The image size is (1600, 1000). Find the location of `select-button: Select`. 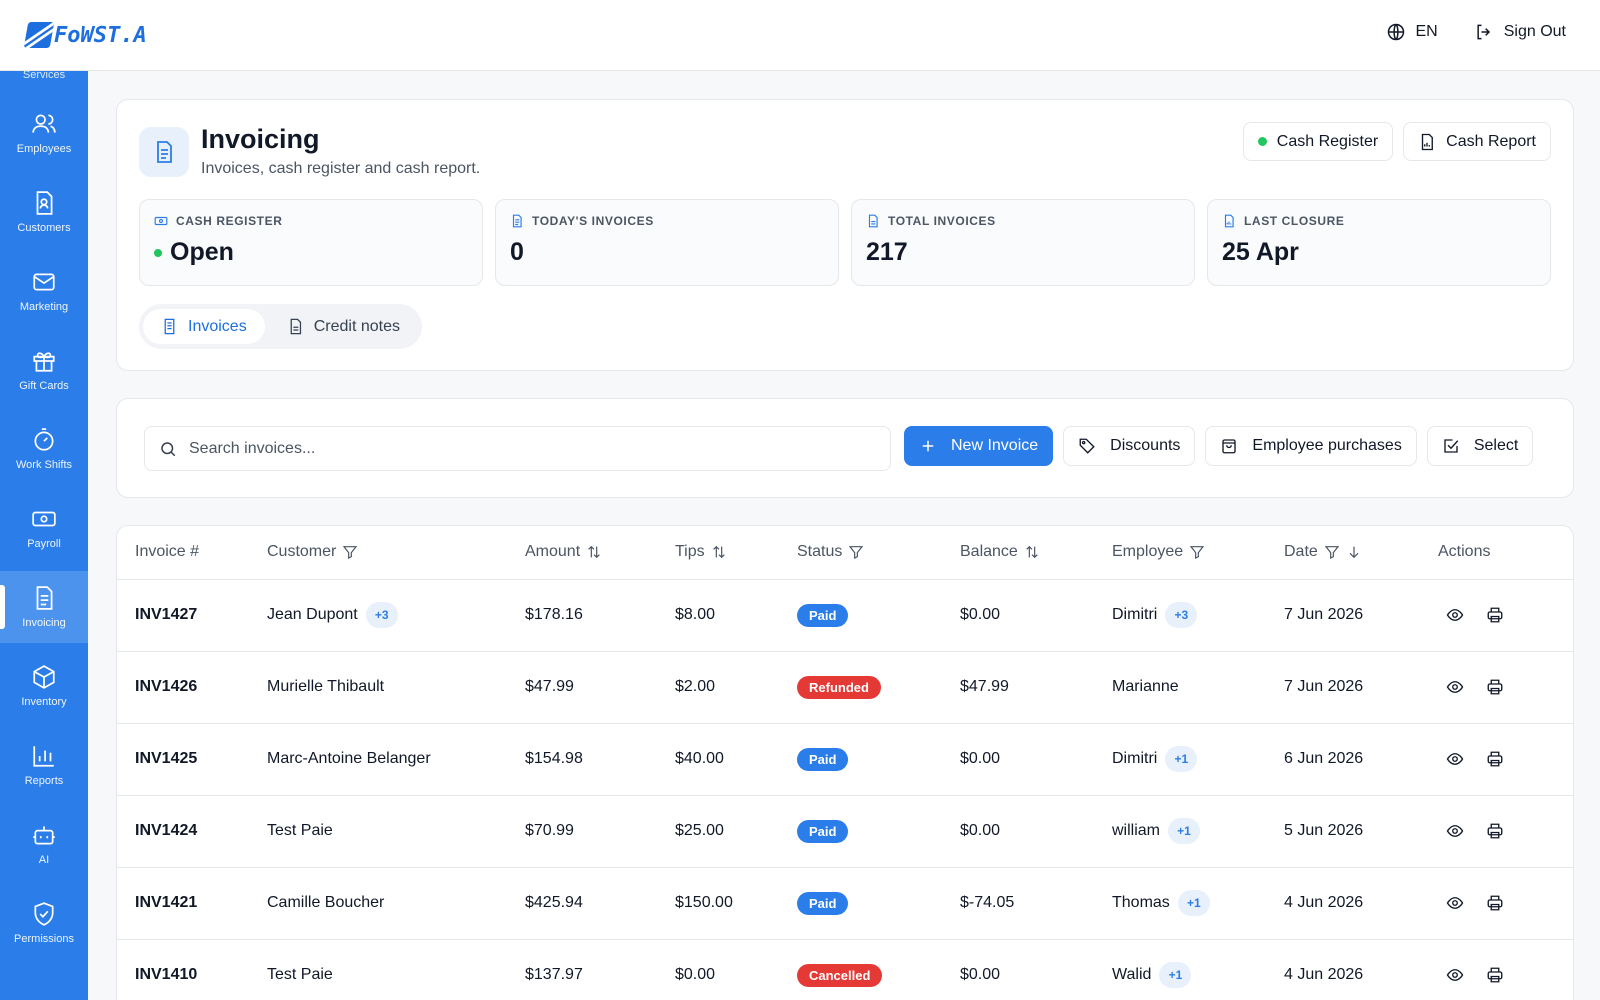

select-button: Select is located at coordinates (1480, 446).